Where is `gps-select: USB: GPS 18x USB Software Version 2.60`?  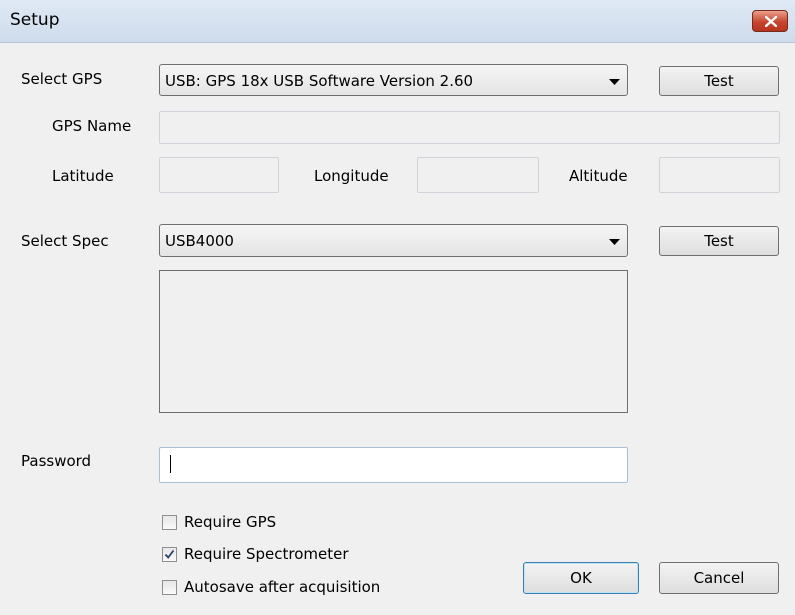
gps-select: USB: GPS 18x USB Software Version 2.60 is located at coordinates (393, 80).